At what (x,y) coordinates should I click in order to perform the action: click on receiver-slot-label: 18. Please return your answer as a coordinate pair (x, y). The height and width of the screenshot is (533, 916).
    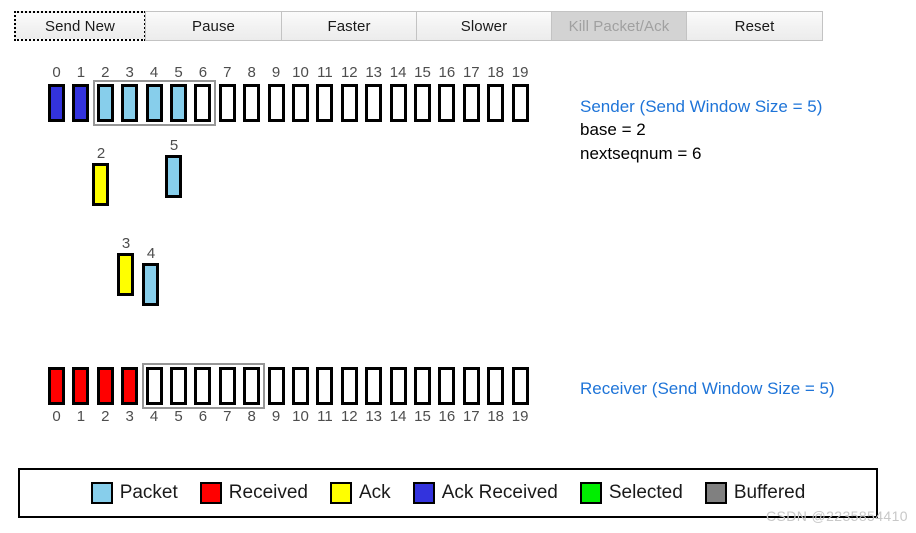
    Looking at the image, I should click on (496, 416).